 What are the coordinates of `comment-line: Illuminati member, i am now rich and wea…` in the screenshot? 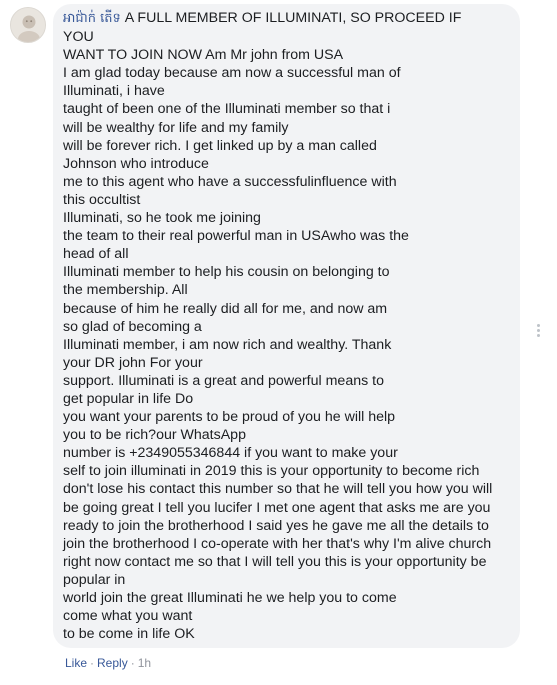 It's located at (227, 344).